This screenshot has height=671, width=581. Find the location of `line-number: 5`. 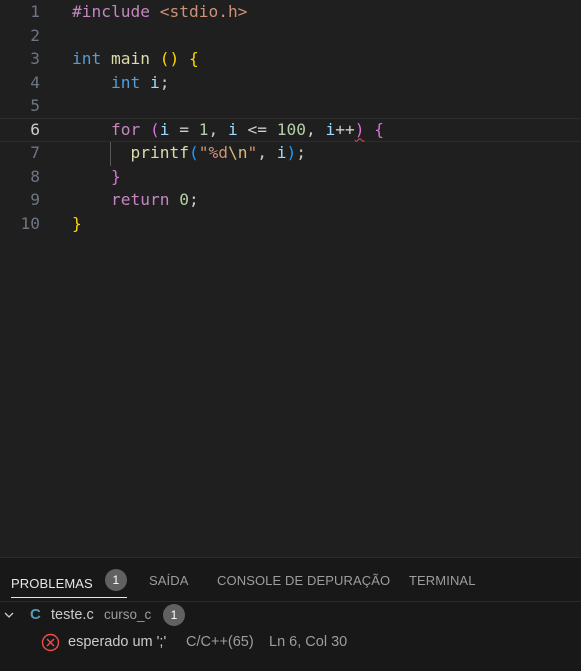

line-number: 5 is located at coordinates (35, 105).